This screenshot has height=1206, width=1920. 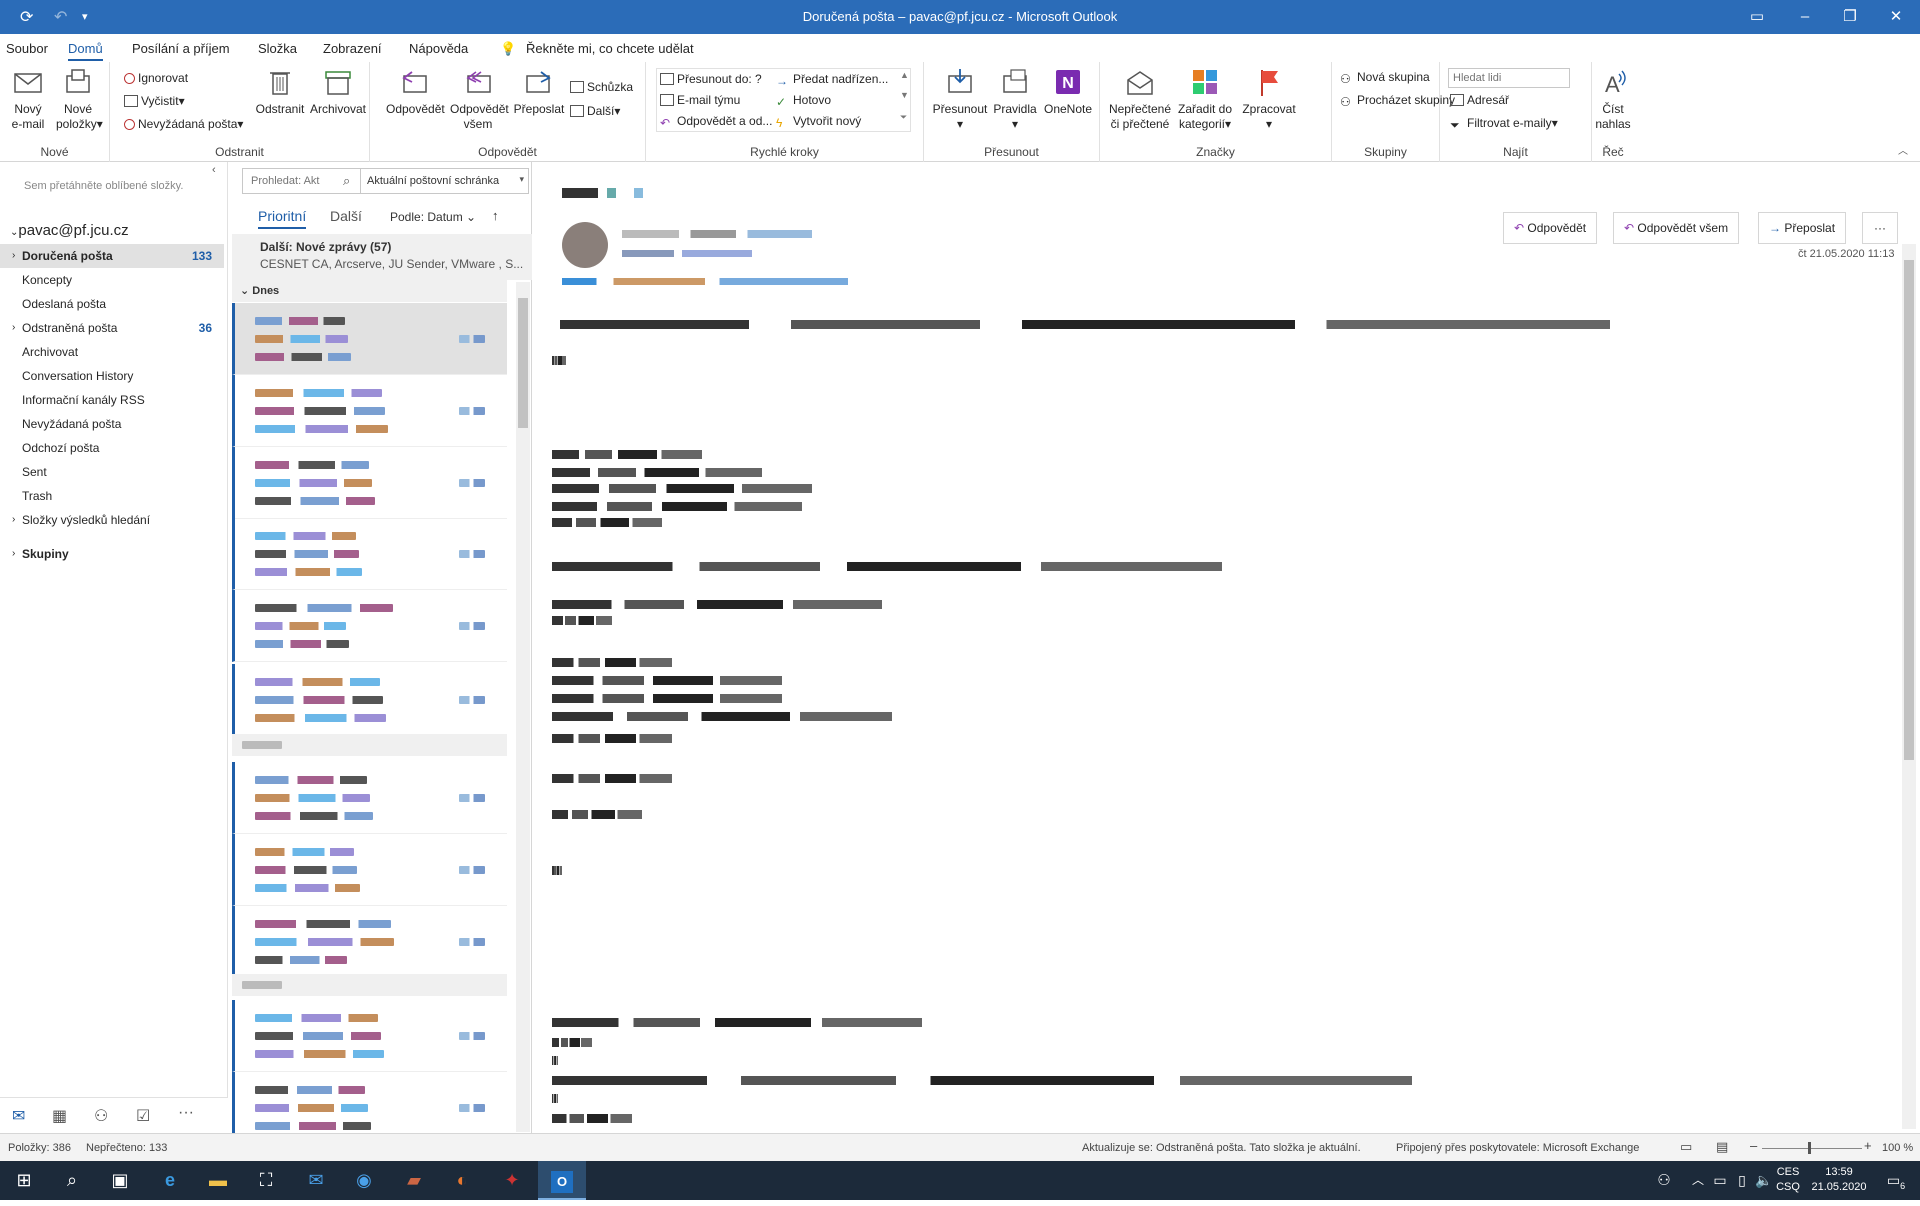 What do you see at coordinates (539, 91) in the screenshot?
I see `forward-button: Přeposlat` at bounding box center [539, 91].